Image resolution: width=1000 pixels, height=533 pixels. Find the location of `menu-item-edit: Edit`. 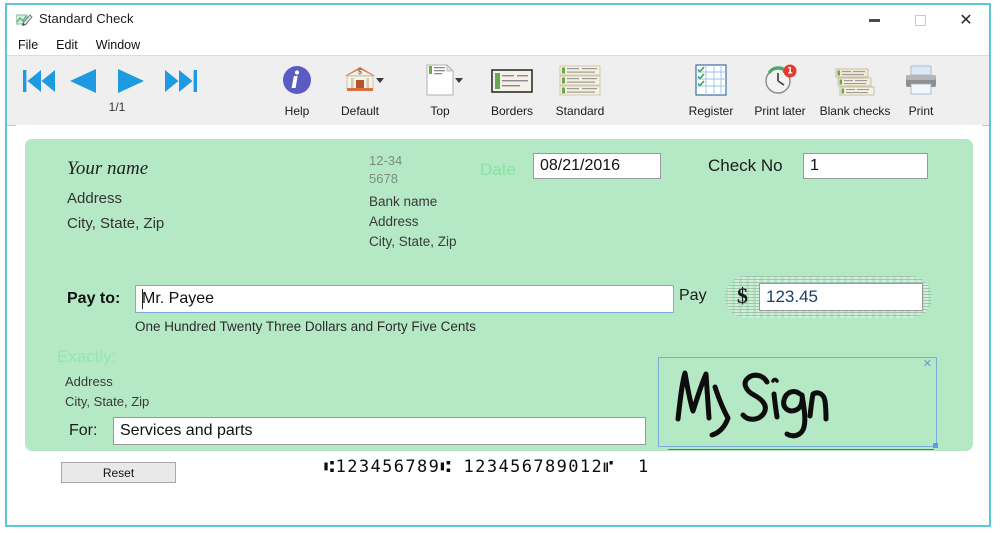

menu-item-edit: Edit is located at coordinates (67, 45).